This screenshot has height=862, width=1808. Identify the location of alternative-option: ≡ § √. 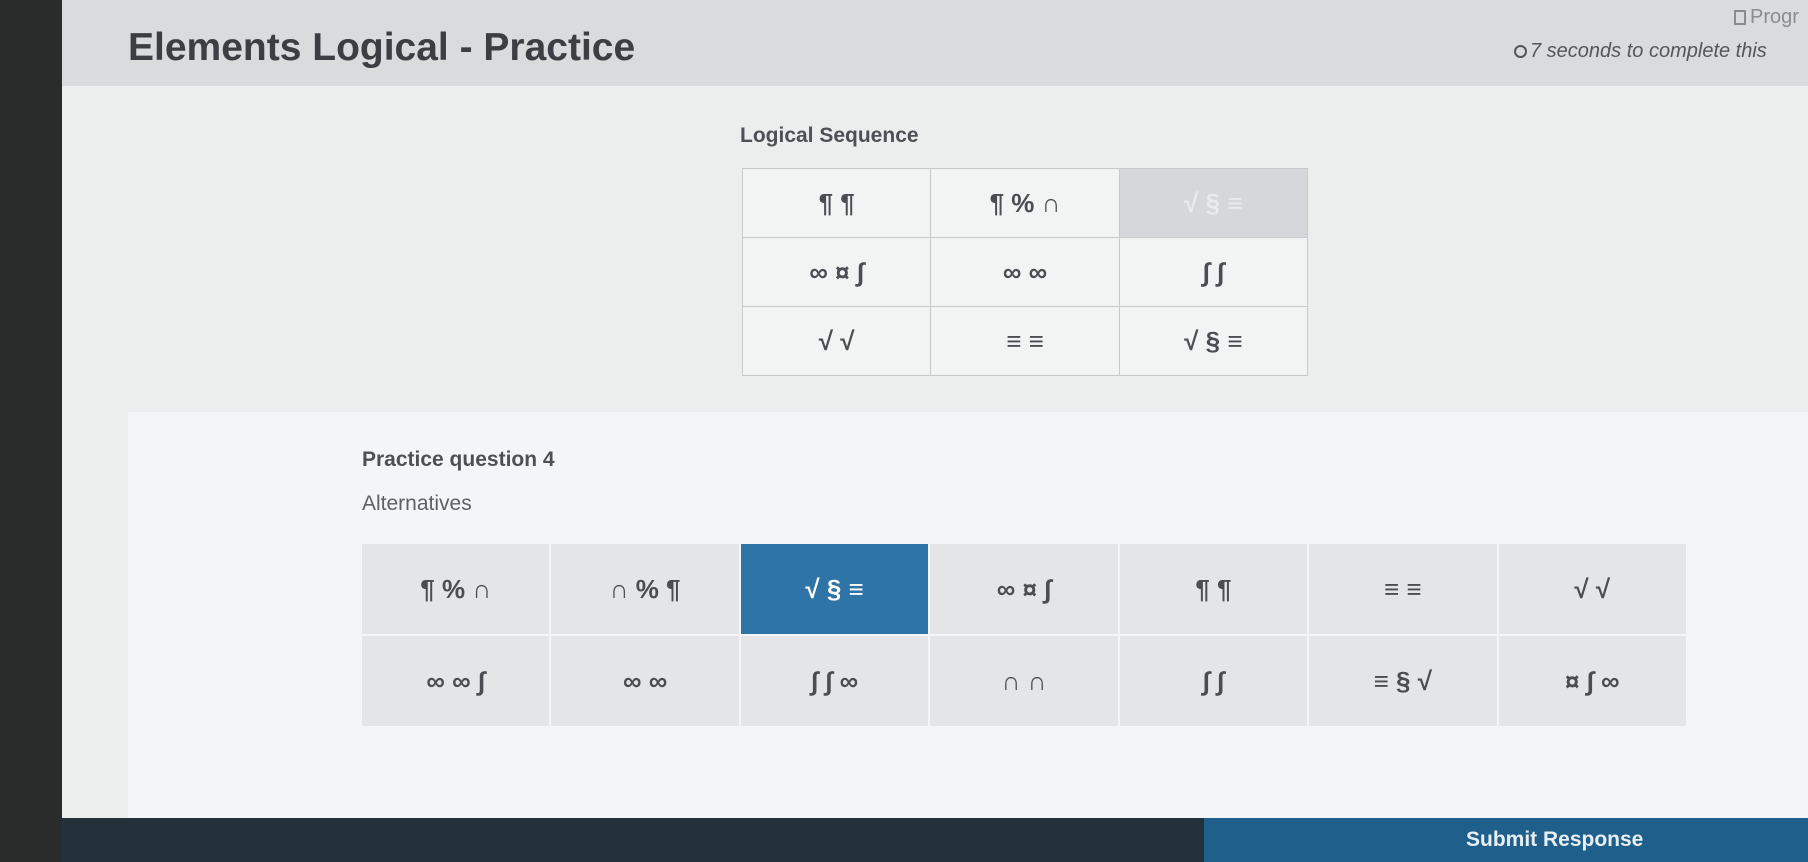
(1403, 681).